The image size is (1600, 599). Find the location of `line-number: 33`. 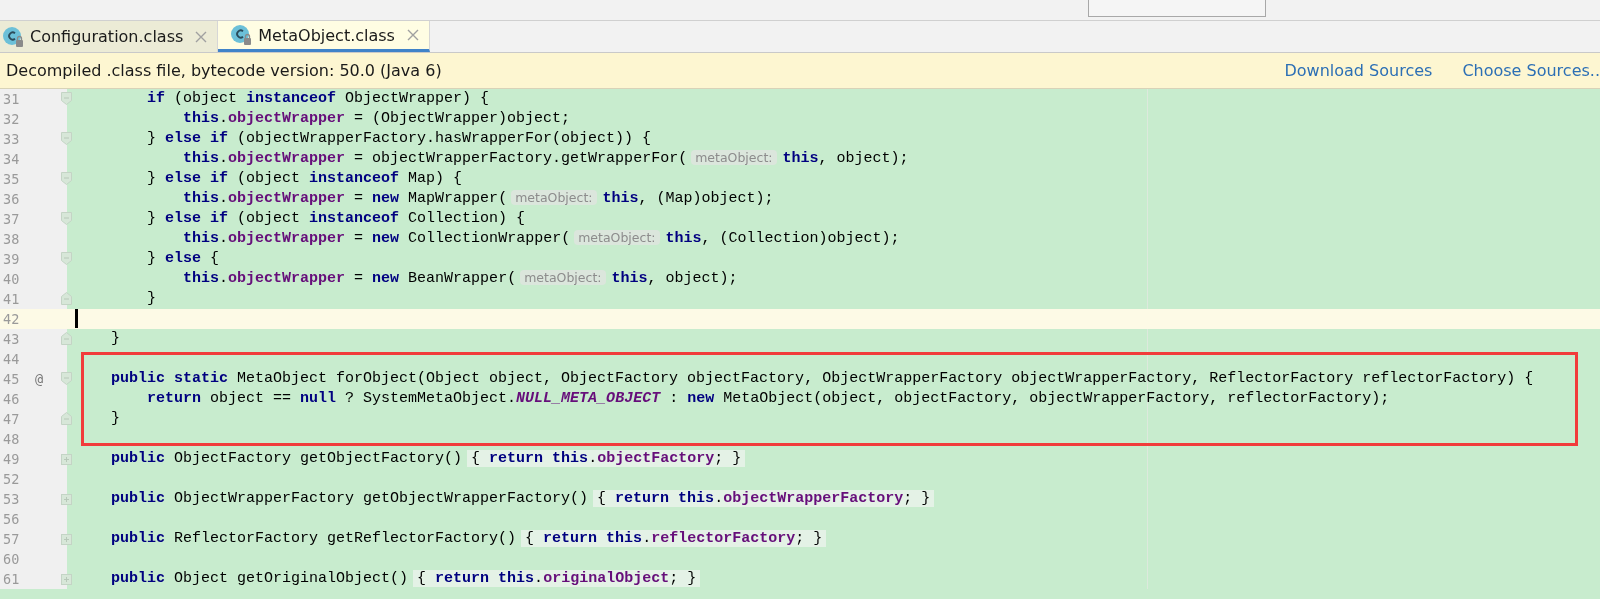

line-number: 33 is located at coordinates (11, 139).